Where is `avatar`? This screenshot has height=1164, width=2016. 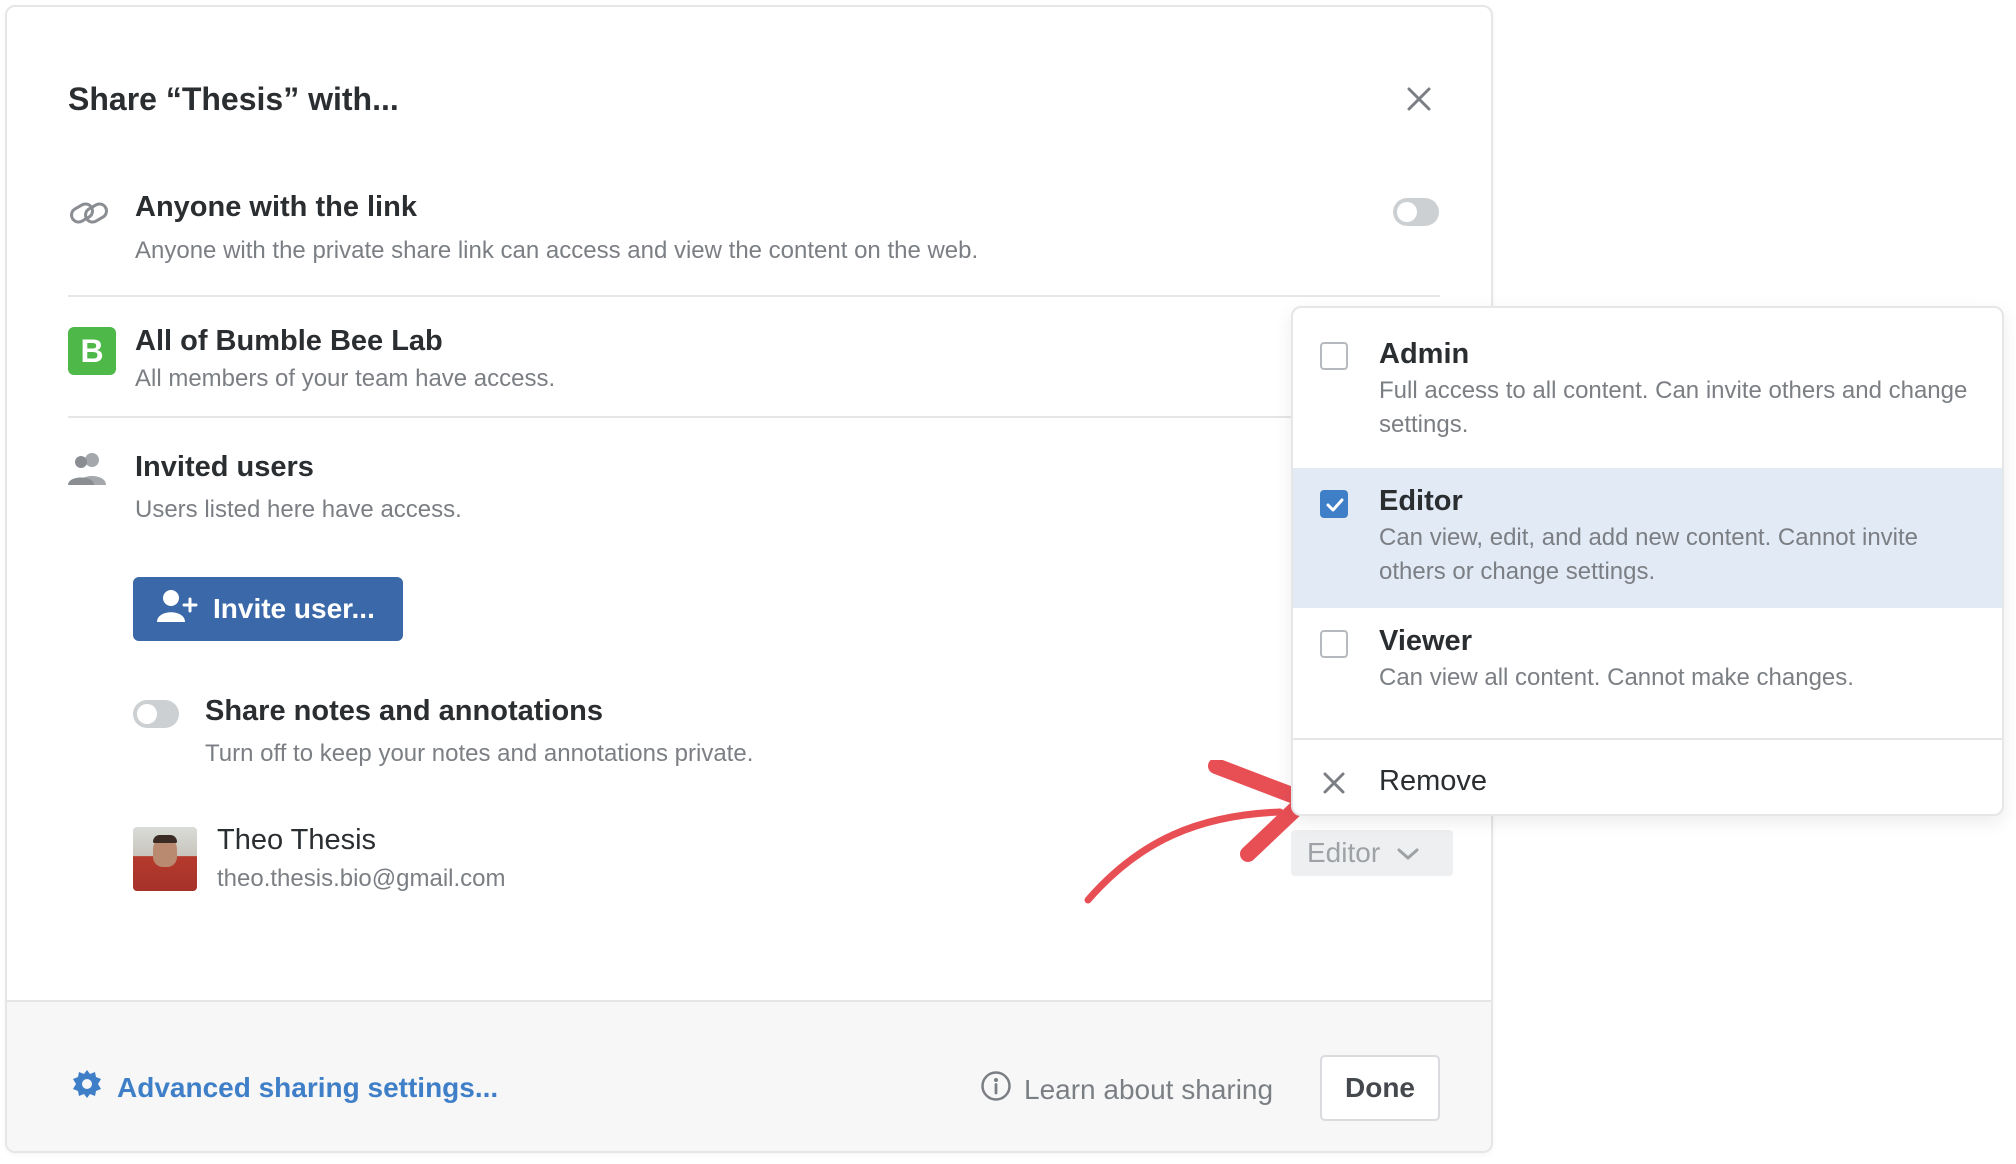 avatar is located at coordinates (165, 859).